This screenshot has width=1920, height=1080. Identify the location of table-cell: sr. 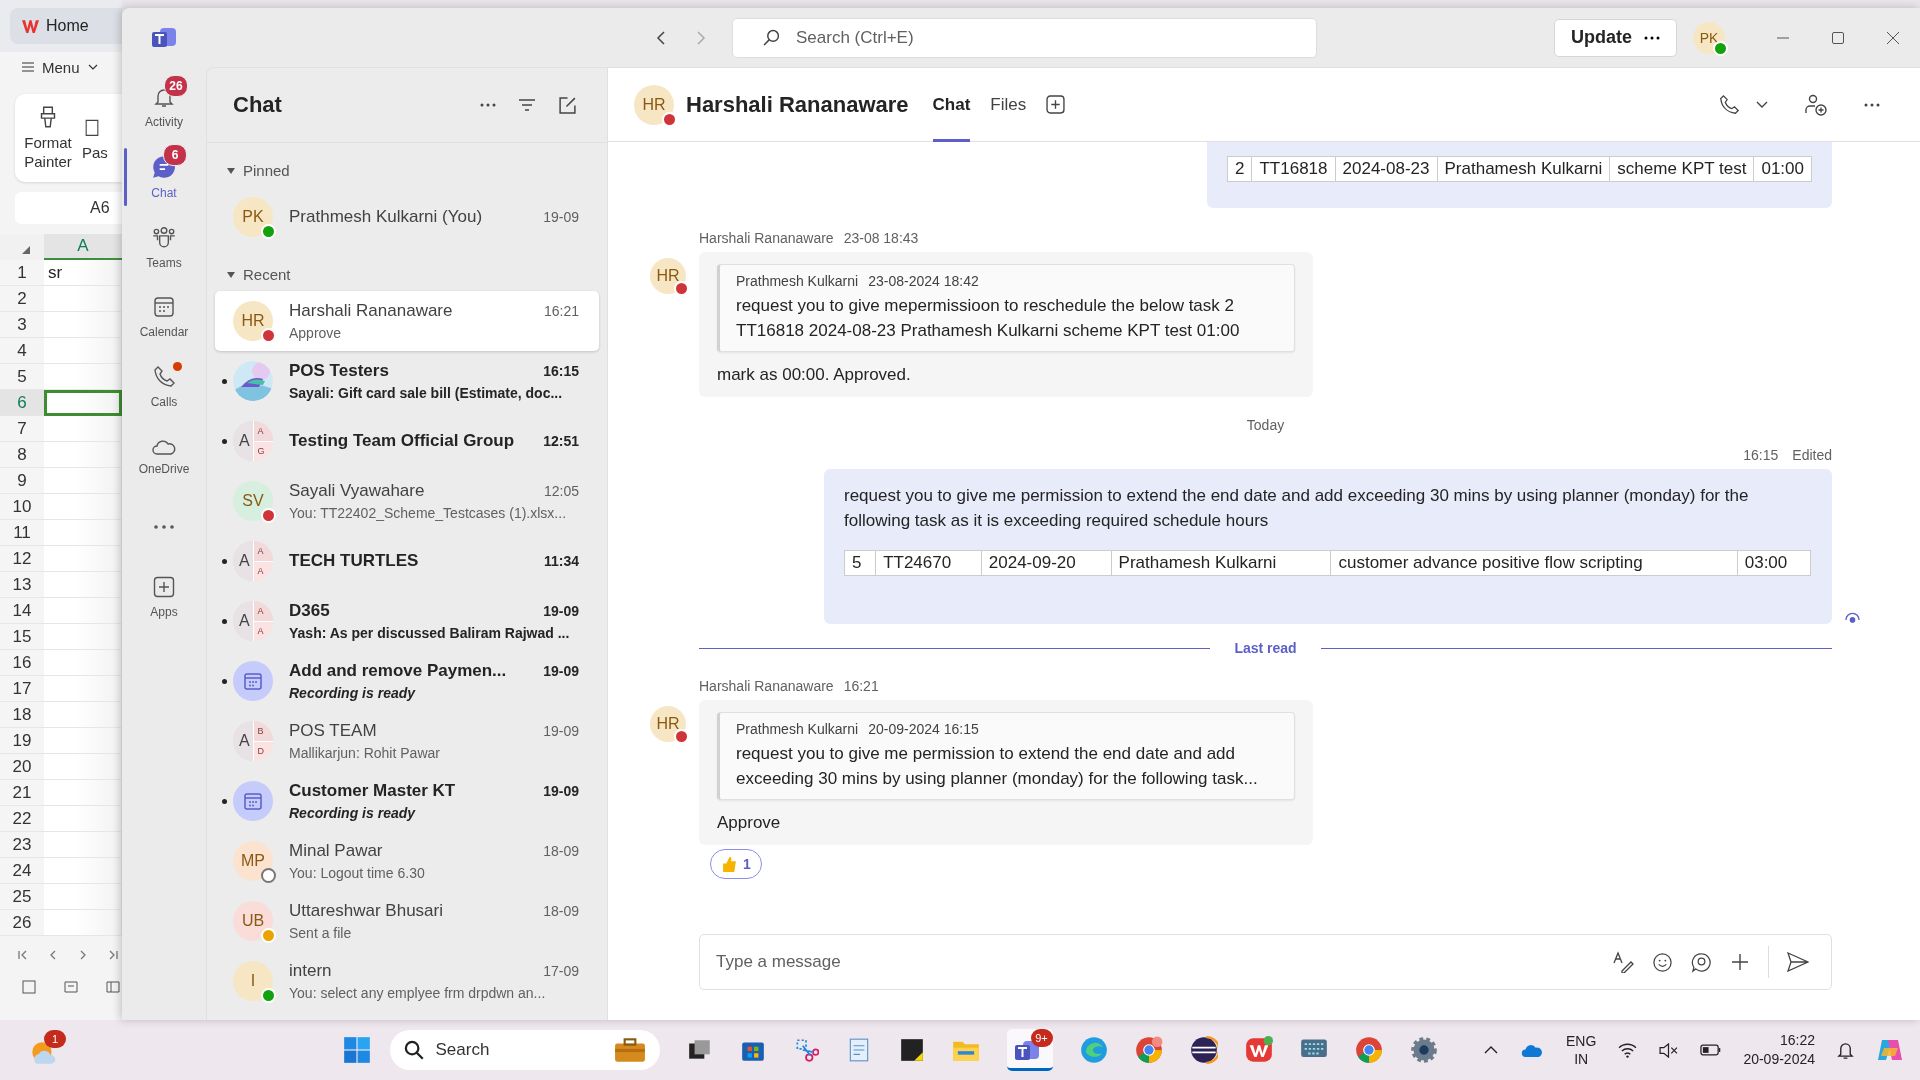
(83, 273).